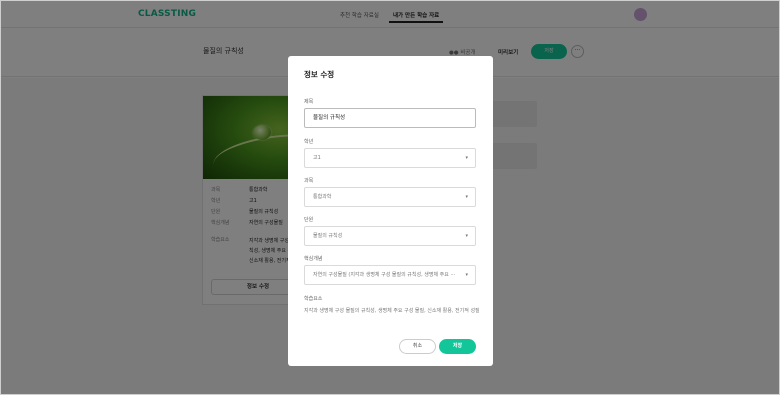 This screenshot has height=395, width=780. What do you see at coordinates (328, 236) in the screenshot?
I see `unit-select-value: 물질의 규칙성` at bounding box center [328, 236].